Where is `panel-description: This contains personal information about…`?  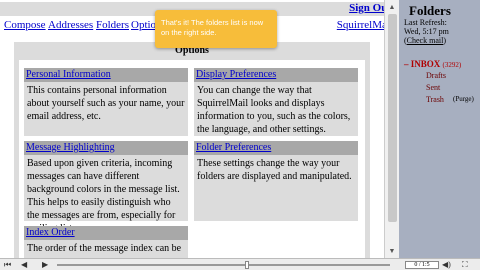 panel-description: This contains personal information about… is located at coordinates (106, 109).